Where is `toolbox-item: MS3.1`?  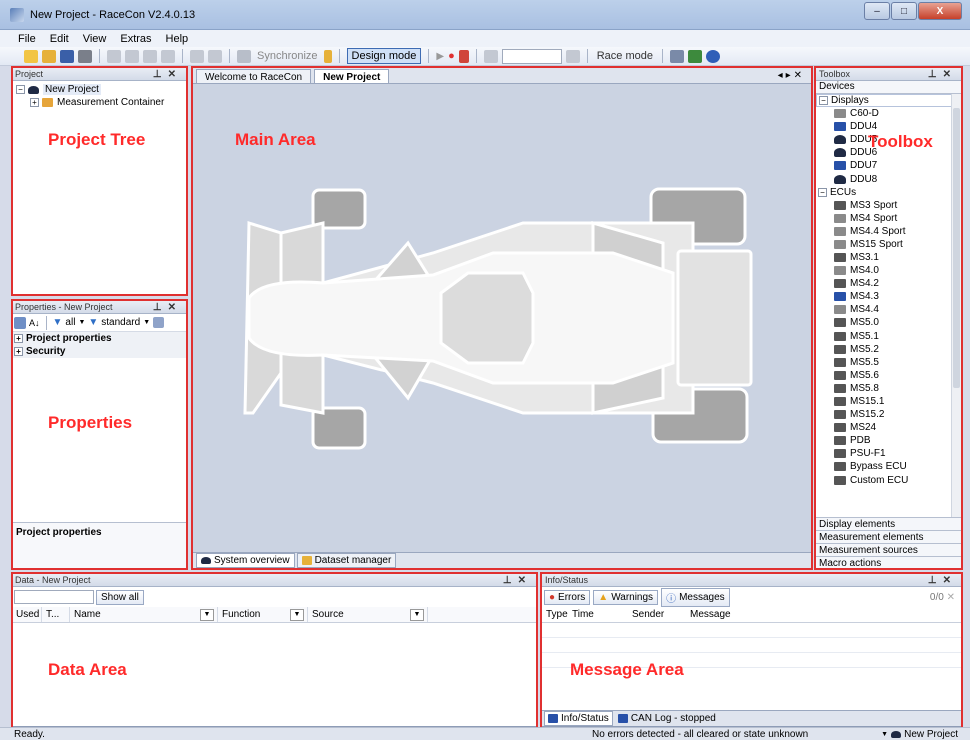 toolbox-item: MS3.1 is located at coordinates (888, 257).